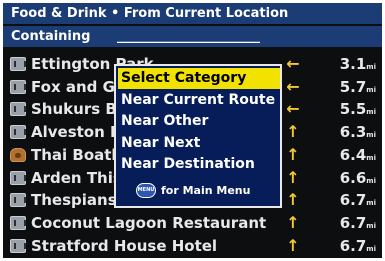 The width and height of the screenshot is (385, 261). I want to click on list-item-name: Coconut Lagoon Restaurant, so click(149, 222).